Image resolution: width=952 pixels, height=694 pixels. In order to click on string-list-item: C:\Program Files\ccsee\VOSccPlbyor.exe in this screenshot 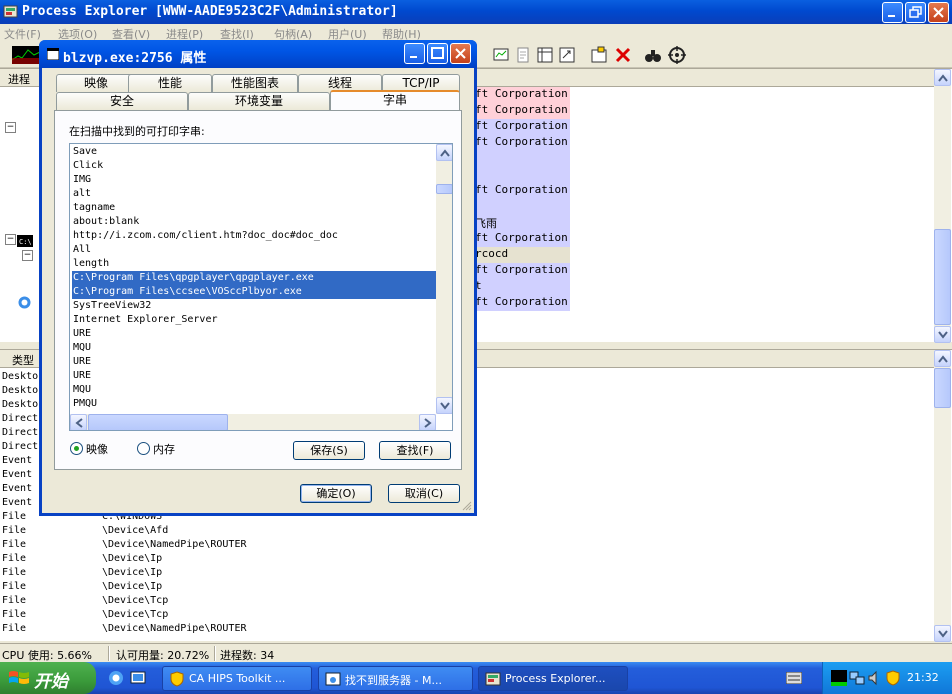, I will do `click(254, 292)`.